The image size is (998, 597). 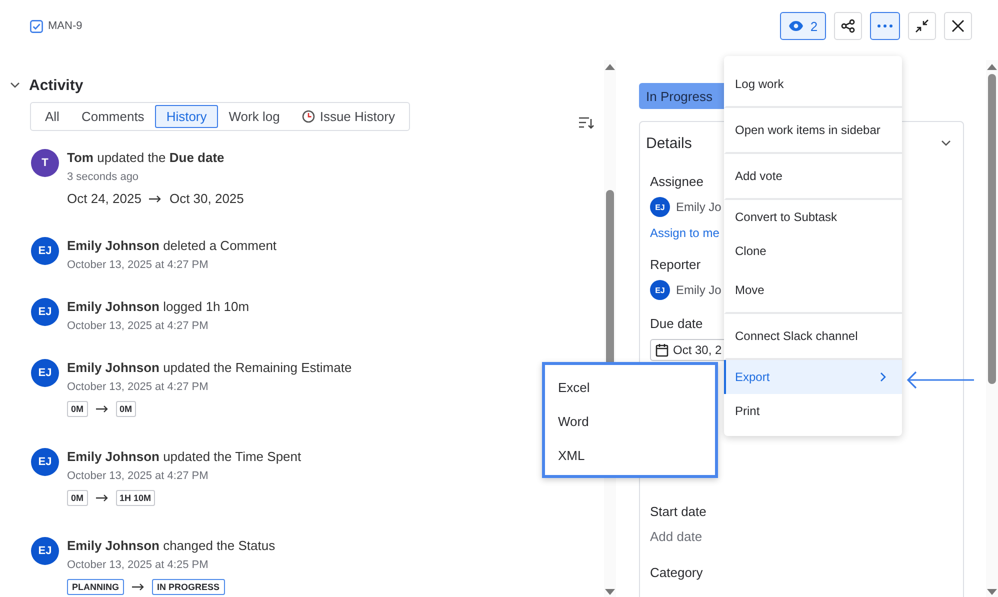 I want to click on old-value: Oct 24, 2025, so click(x=104, y=198).